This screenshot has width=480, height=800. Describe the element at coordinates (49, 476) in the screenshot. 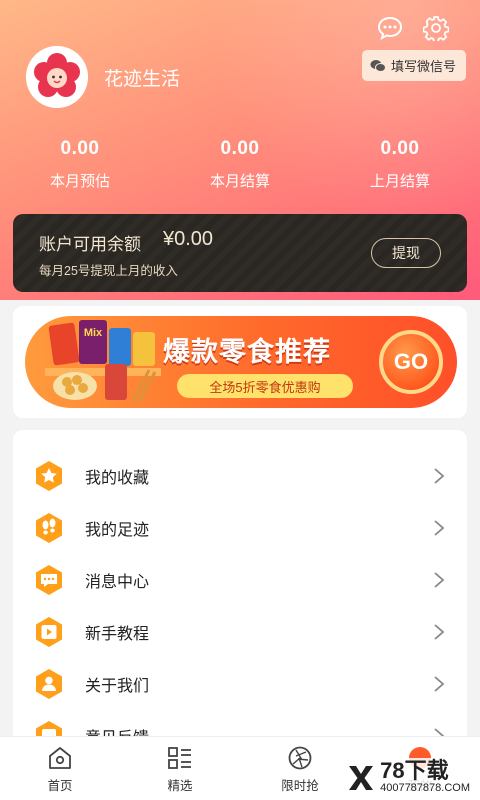

I see `star-icon` at that location.